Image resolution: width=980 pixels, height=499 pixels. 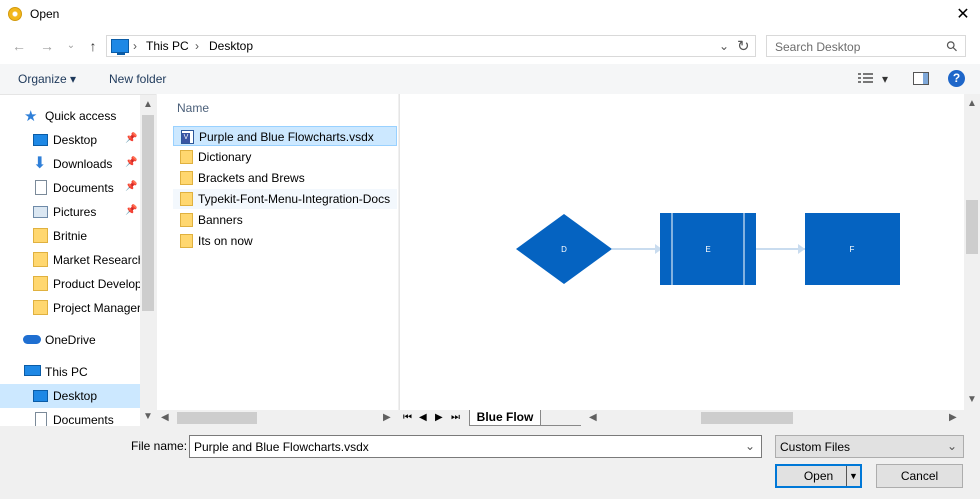 What do you see at coordinates (31, 116) in the screenshot?
I see `star-icon: ★` at bounding box center [31, 116].